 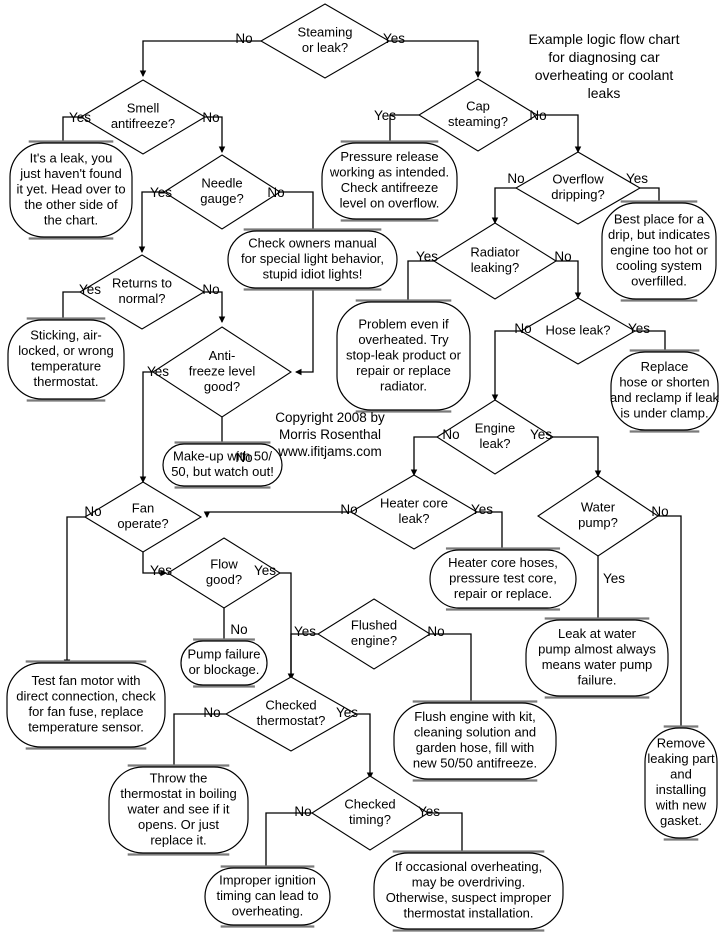 What do you see at coordinates (403, 323) in the screenshot?
I see `terminal-problemeven-line: Problem even if` at bounding box center [403, 323].